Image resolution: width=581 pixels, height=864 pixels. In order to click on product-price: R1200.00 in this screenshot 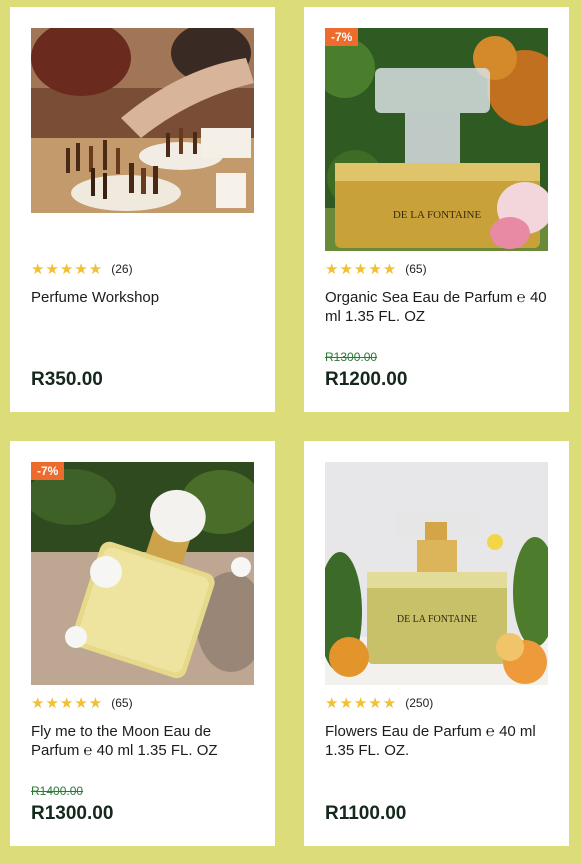, I will do `click(366, 379)`.